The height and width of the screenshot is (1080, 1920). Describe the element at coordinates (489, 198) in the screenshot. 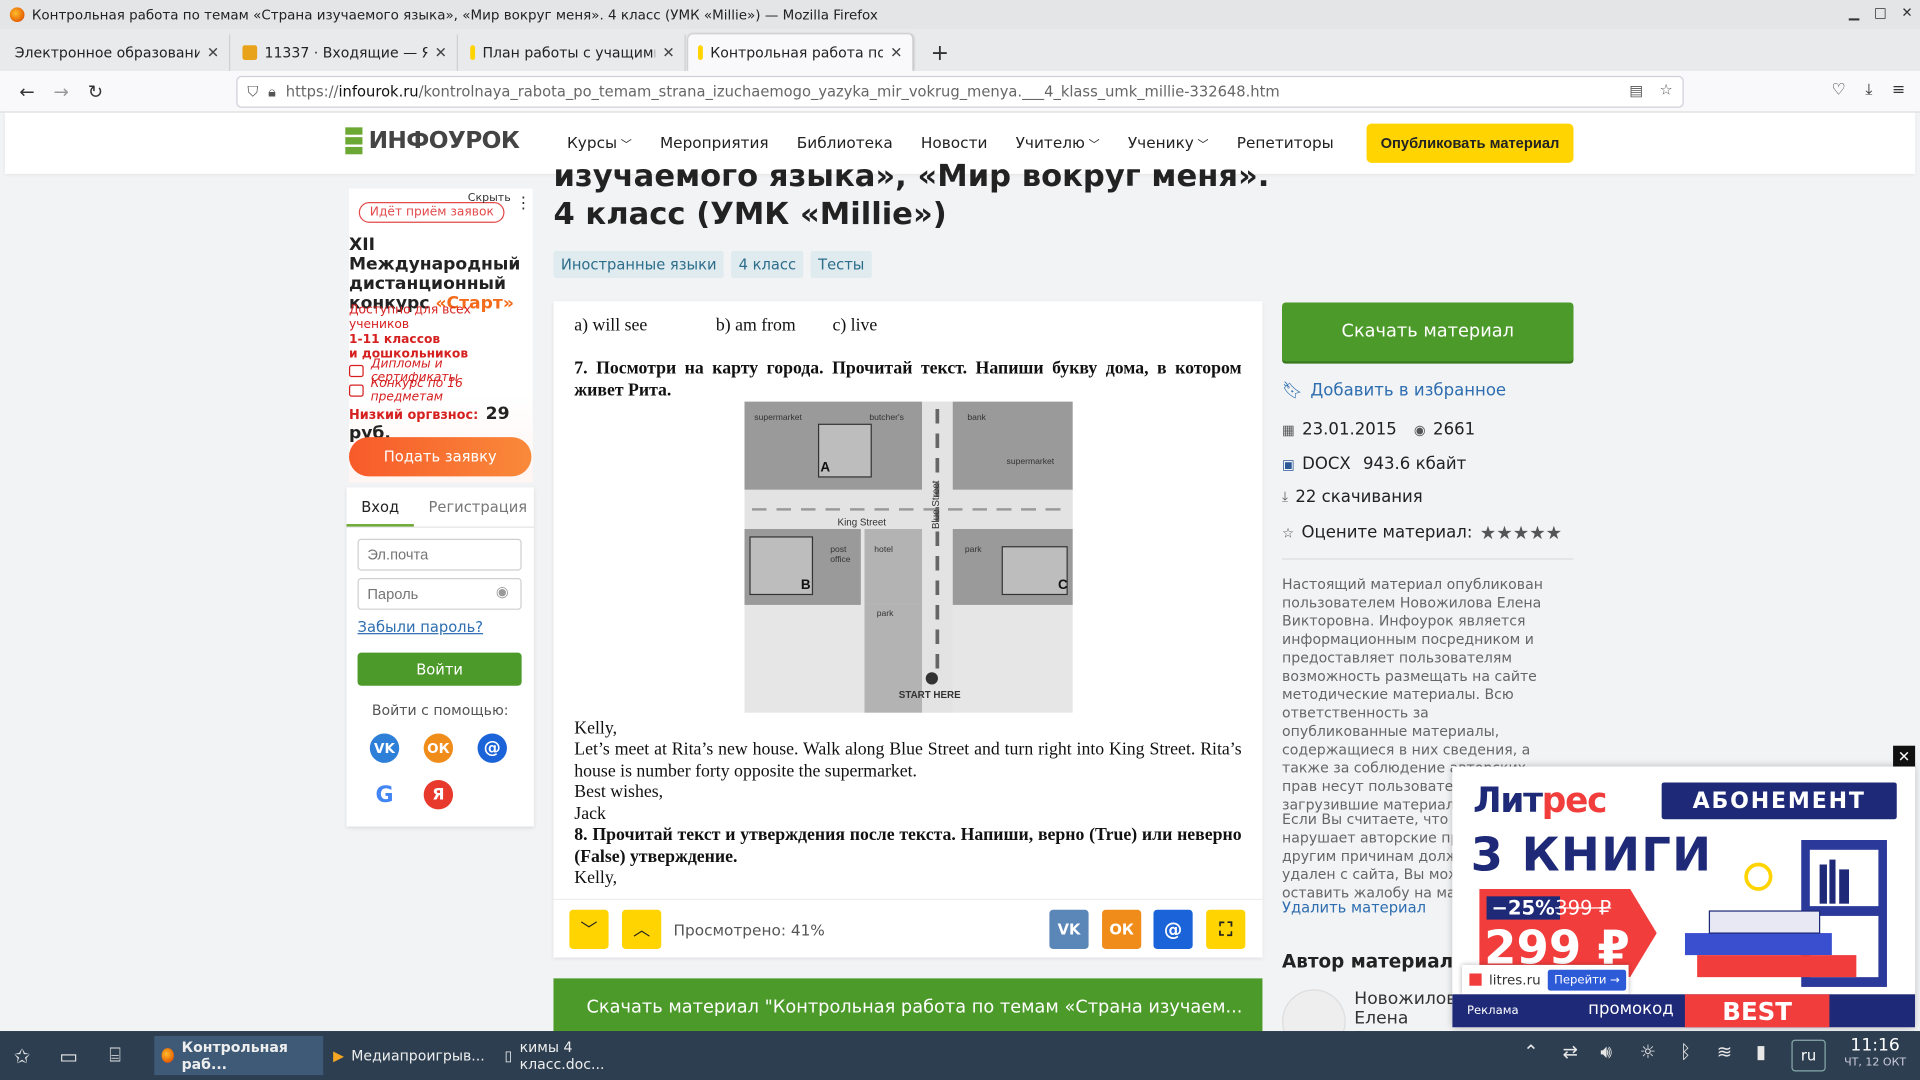

I see `hide-ad-link: Скрыть` at that location.